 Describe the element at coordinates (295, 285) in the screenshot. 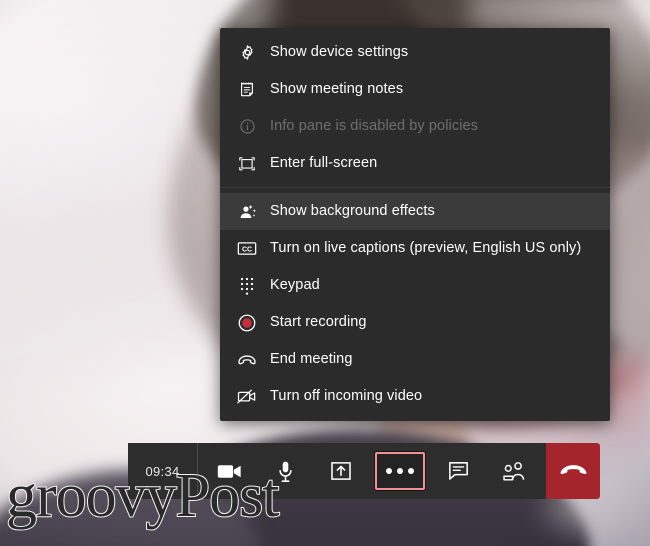

I see `menu-item-label: Keypad` at that location.